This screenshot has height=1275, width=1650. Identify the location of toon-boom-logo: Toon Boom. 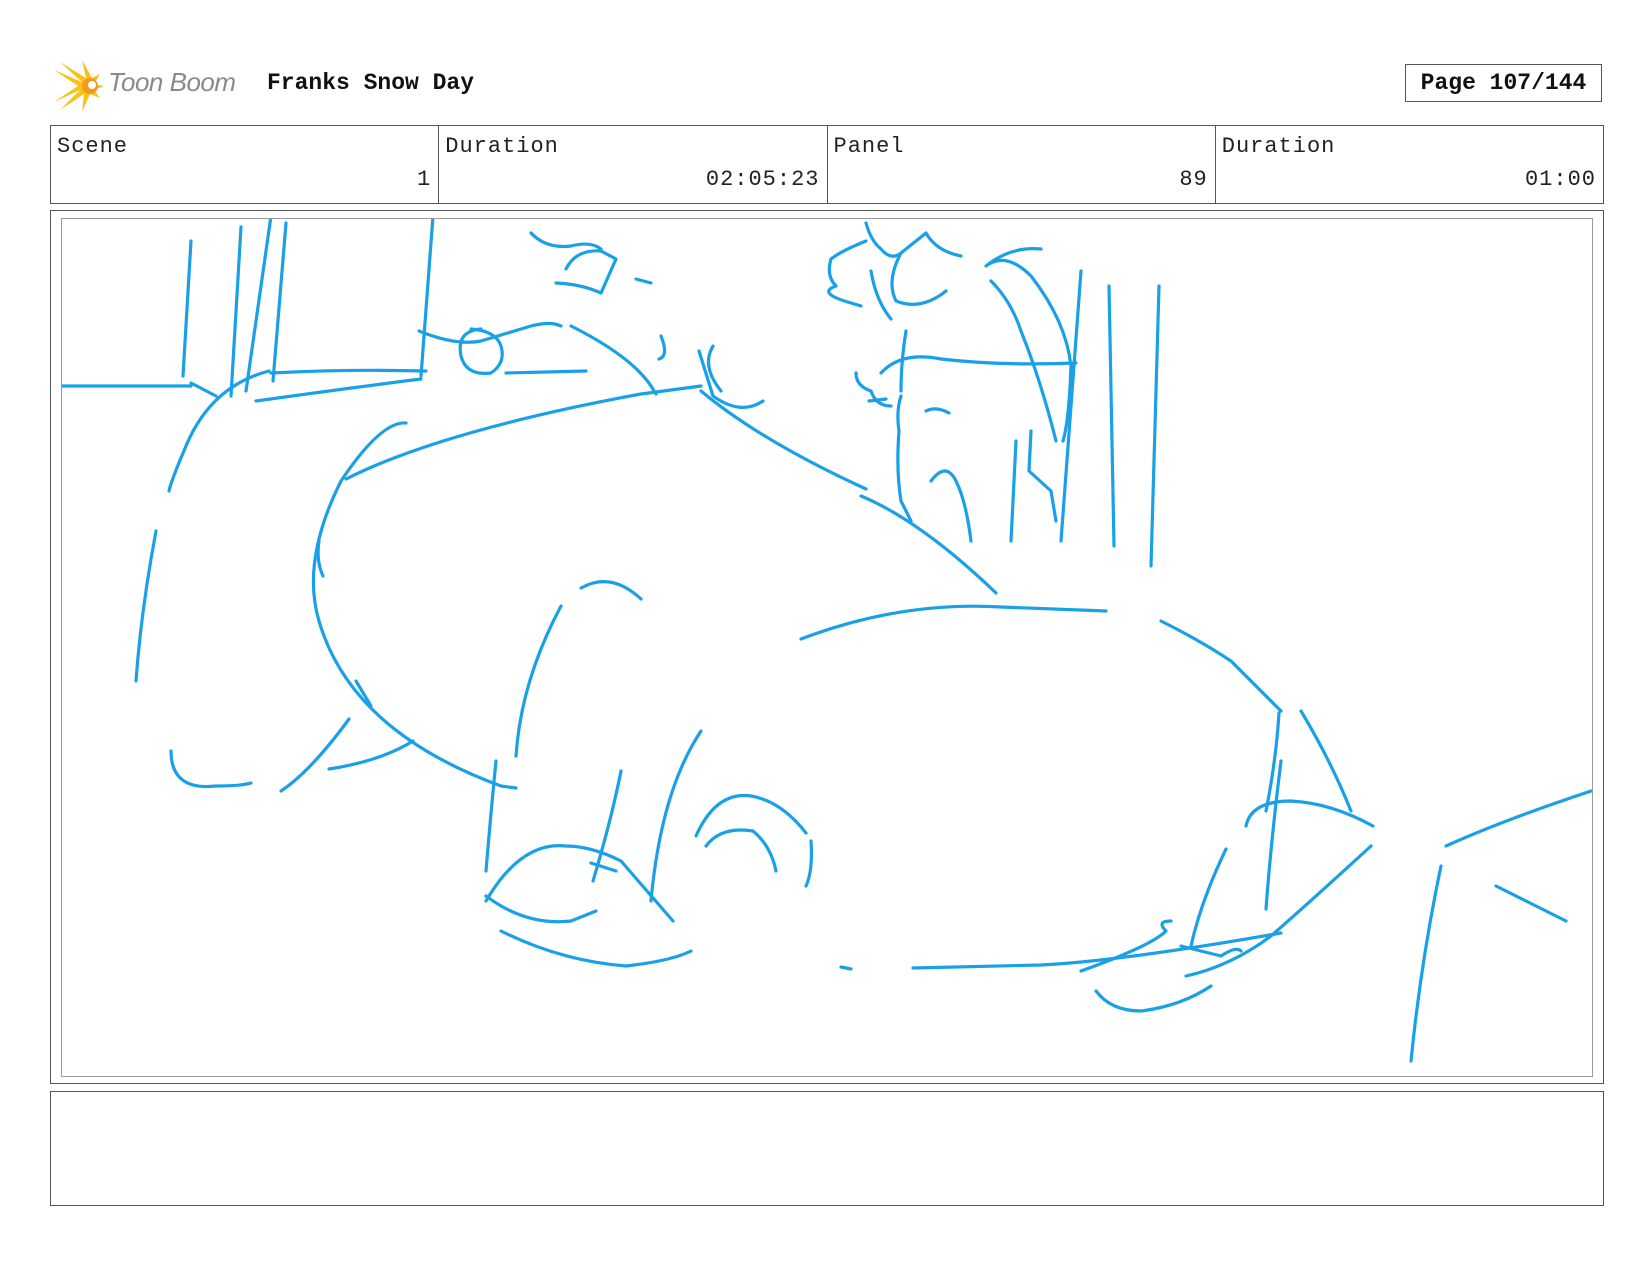
(152, 86).